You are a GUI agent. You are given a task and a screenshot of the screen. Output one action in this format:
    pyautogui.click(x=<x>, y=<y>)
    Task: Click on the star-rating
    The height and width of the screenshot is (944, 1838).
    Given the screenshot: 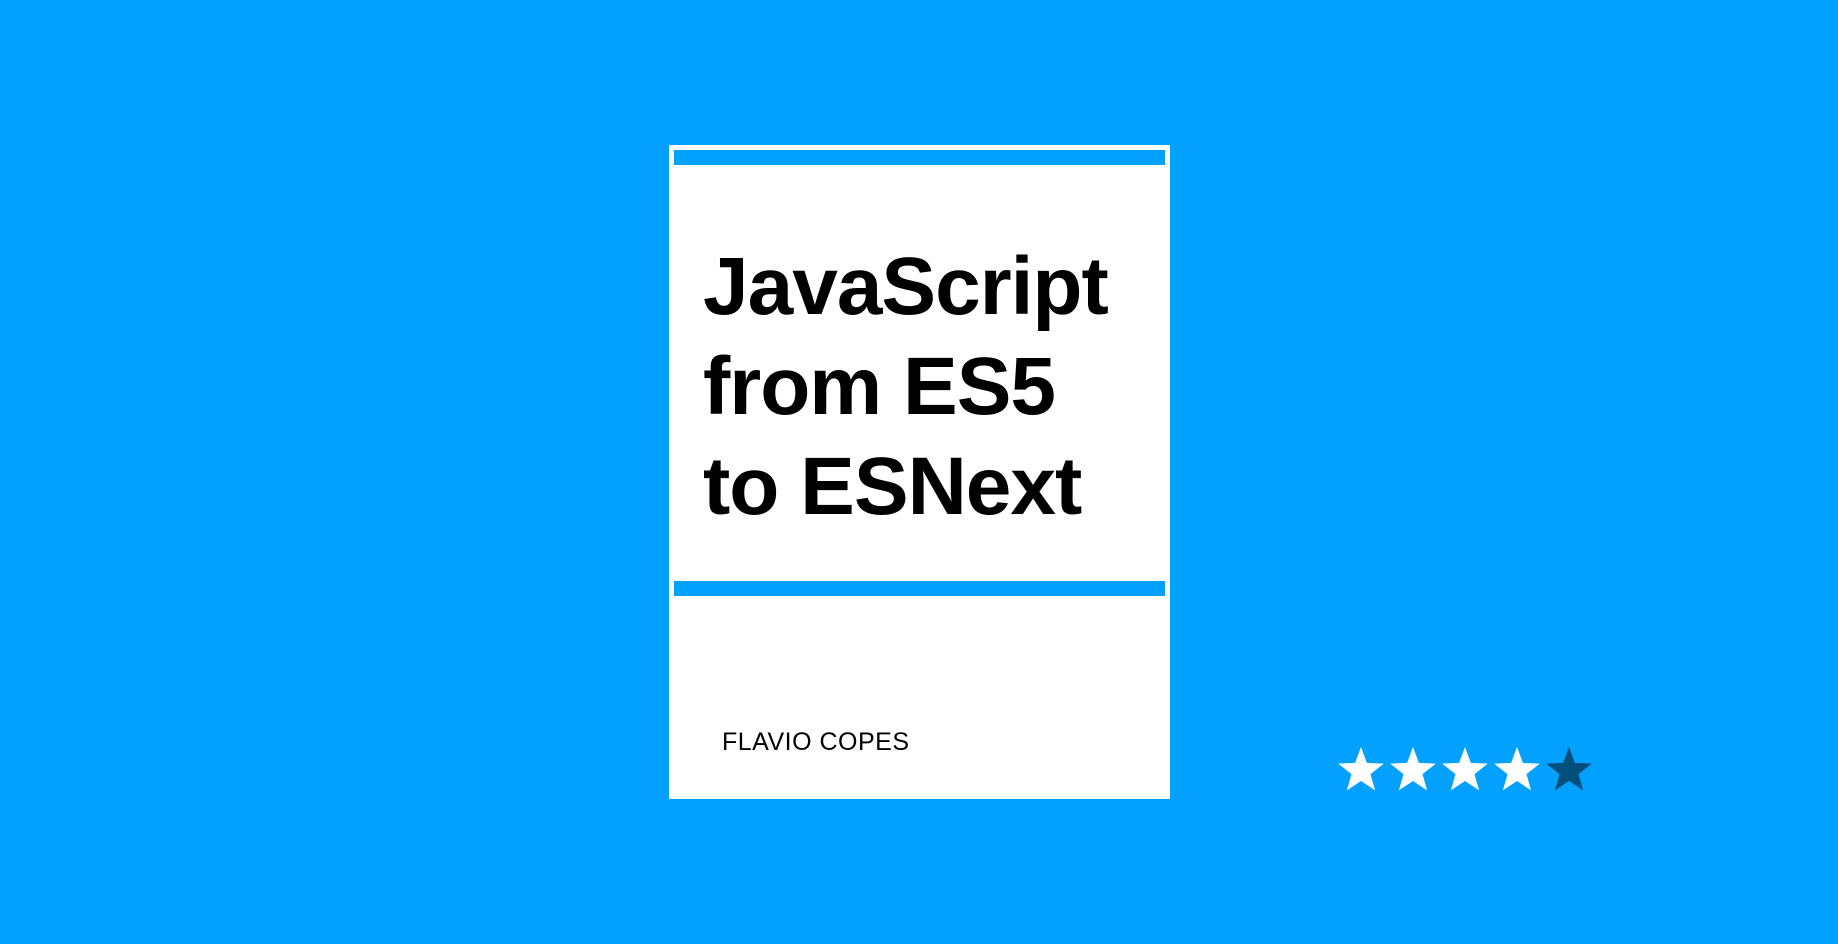 What is the action you would take?
    pyautogui.click(x=1465, y=769)
    